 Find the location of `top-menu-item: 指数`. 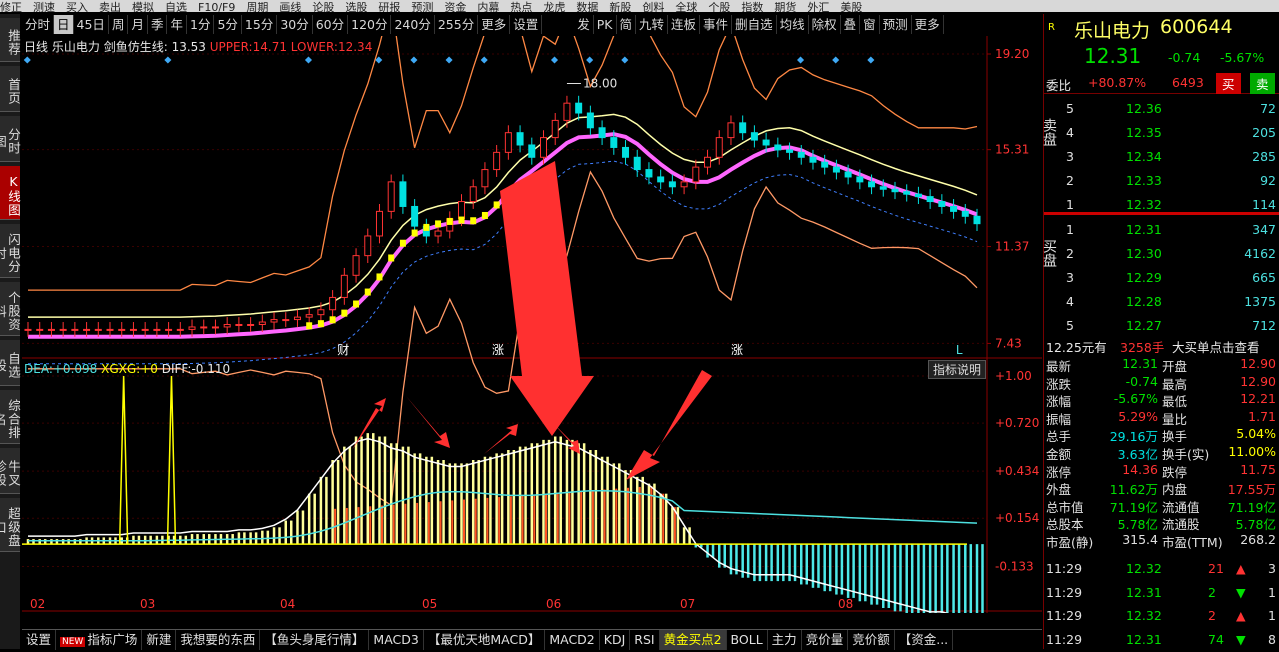

top-menu-item: 指数 is located at coordinates (752, 7).